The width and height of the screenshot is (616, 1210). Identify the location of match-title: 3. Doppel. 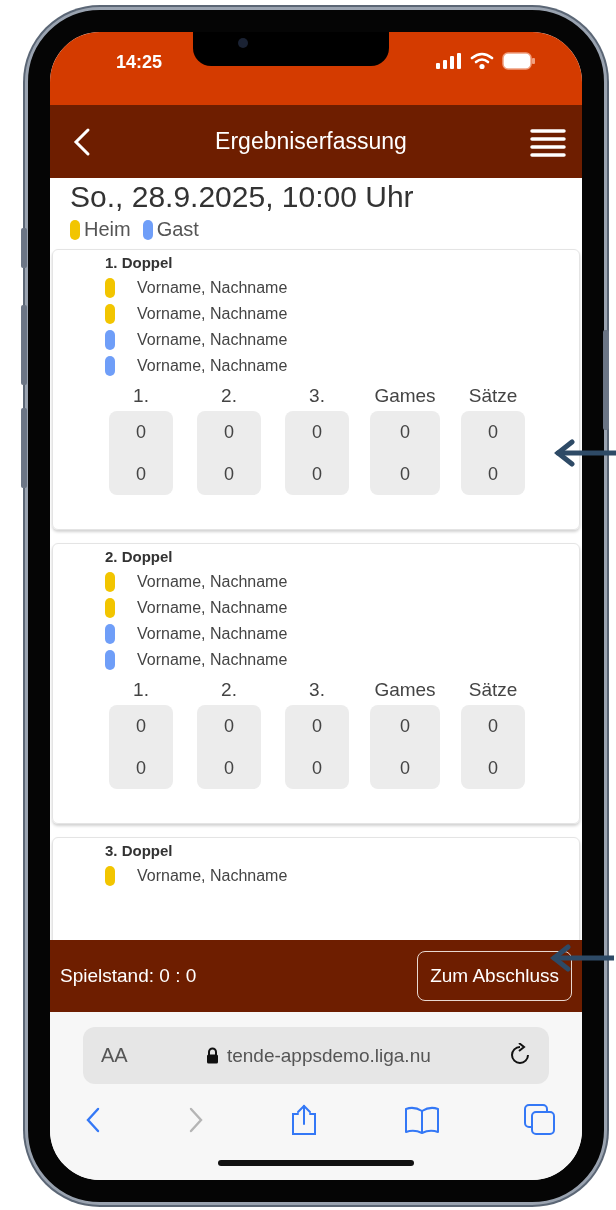
(139, 850).